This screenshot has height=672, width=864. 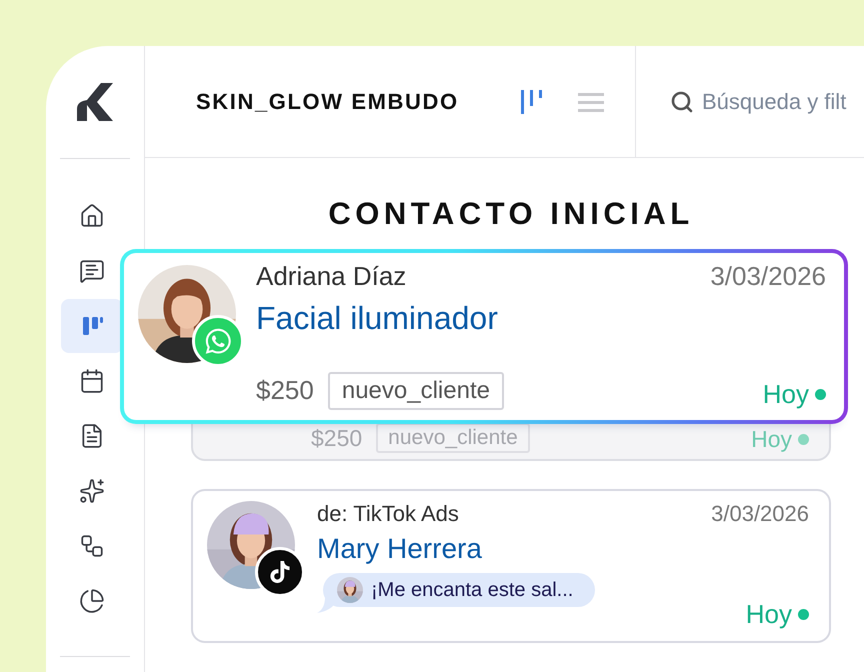 I want to click on sparkles-icon, so click(x=92, y=491).